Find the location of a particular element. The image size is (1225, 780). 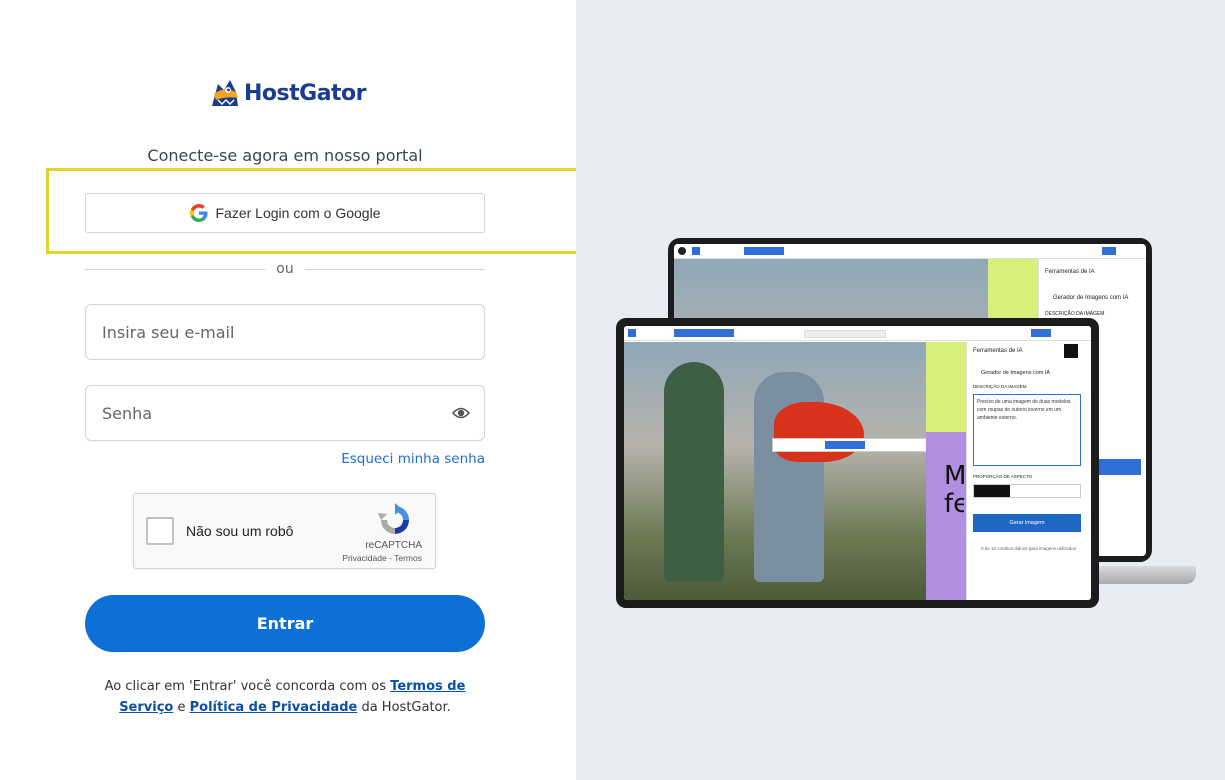

recaptcha-links: Privacidade - Termos is located at coordinates (382, 558).